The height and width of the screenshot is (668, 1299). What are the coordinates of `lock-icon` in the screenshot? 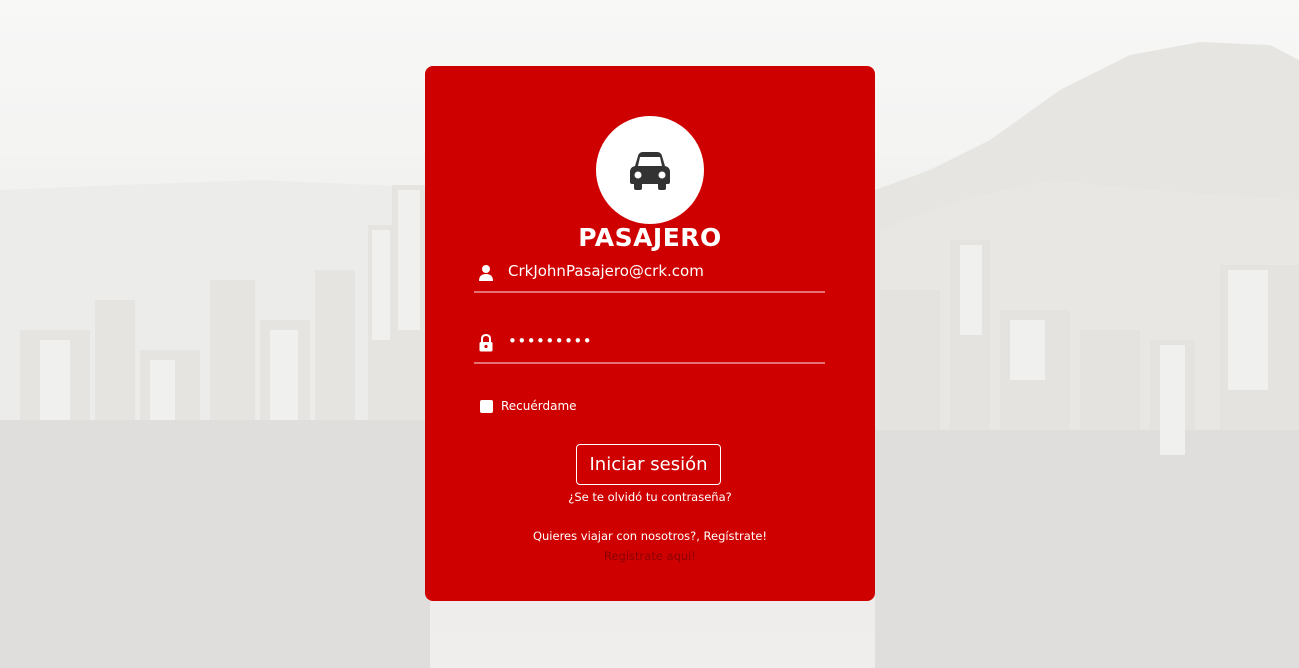 It's located at (486, 343).